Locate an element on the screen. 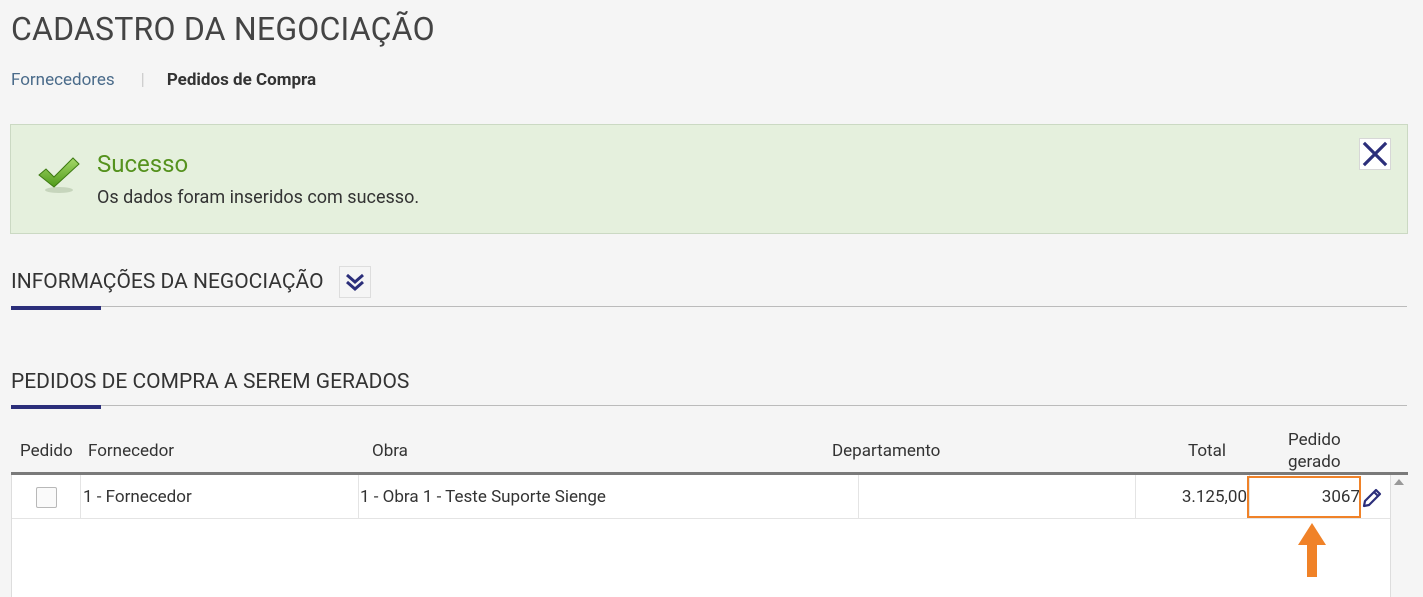 The width and height of the screenshot is (1423, 597). section-pedidos: PEDIDOS DE COMPRA A SEREM GERADOS is located at coordinates (709, 389).